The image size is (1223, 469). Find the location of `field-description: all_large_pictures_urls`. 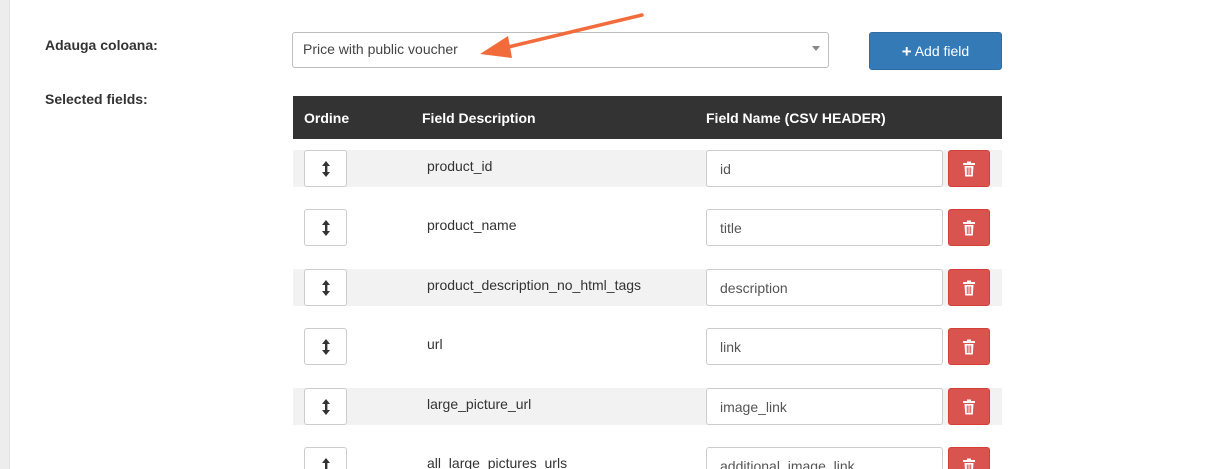

field-description: all_large_pictures_urls is located at coordinates (497, 462).